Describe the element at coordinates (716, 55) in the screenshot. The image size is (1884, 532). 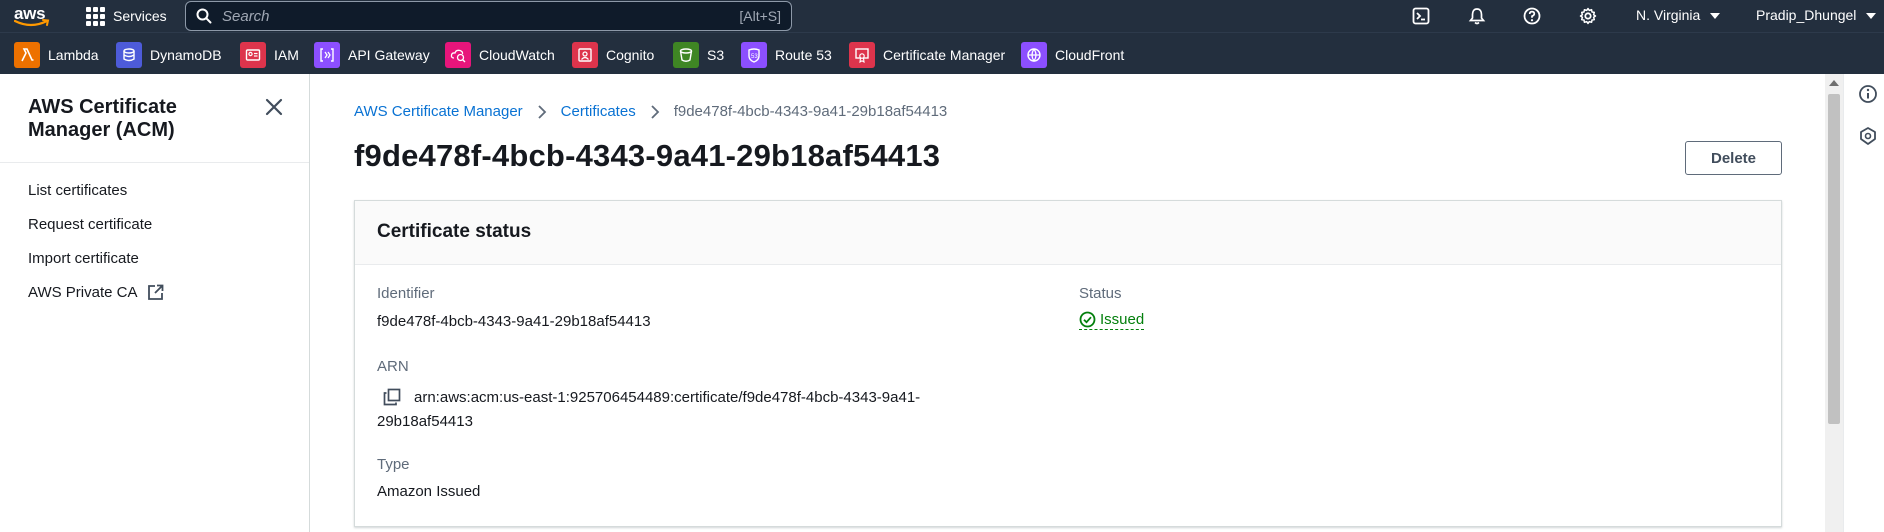
I see `favorite-label: S3` at that location.